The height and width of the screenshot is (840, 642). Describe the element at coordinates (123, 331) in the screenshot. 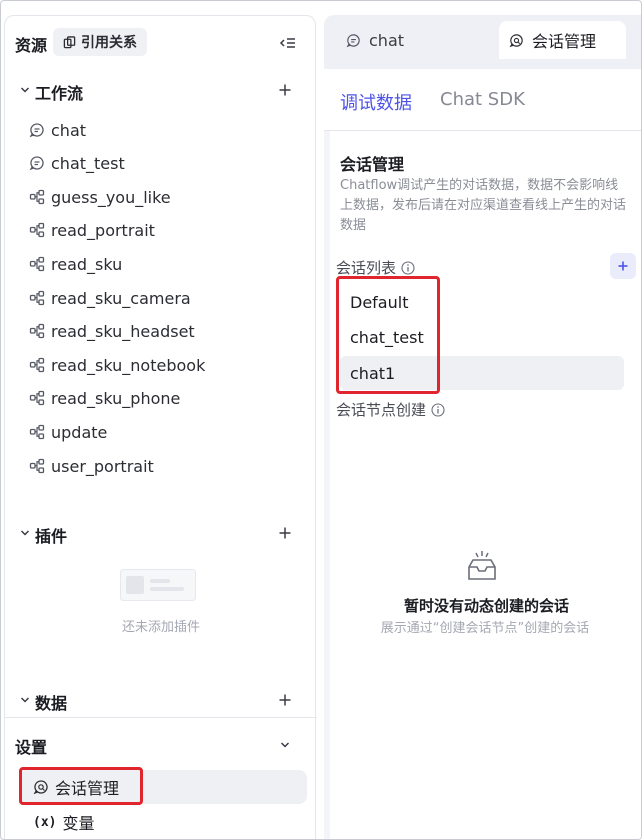

I see `workflow-item-label: read_sku_headset` at that location.